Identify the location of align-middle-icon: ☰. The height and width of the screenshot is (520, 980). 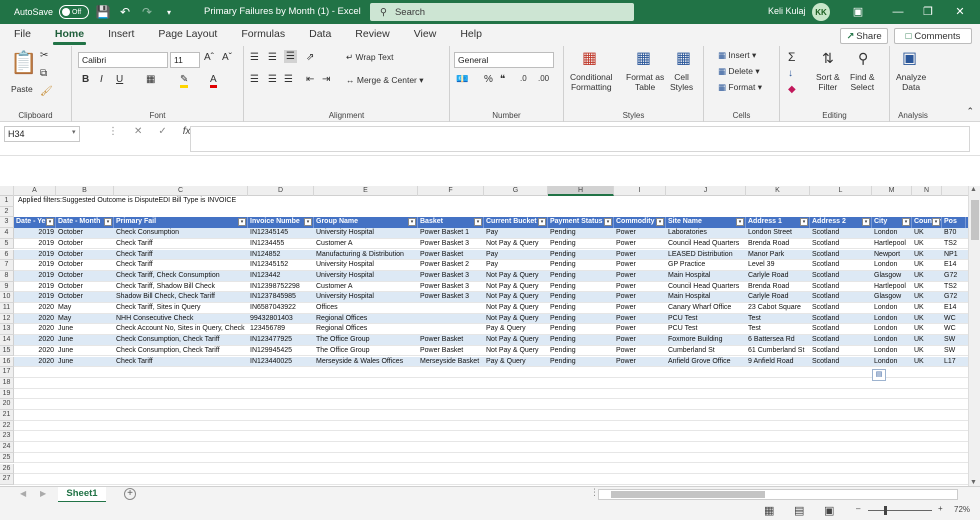
(272, 57).